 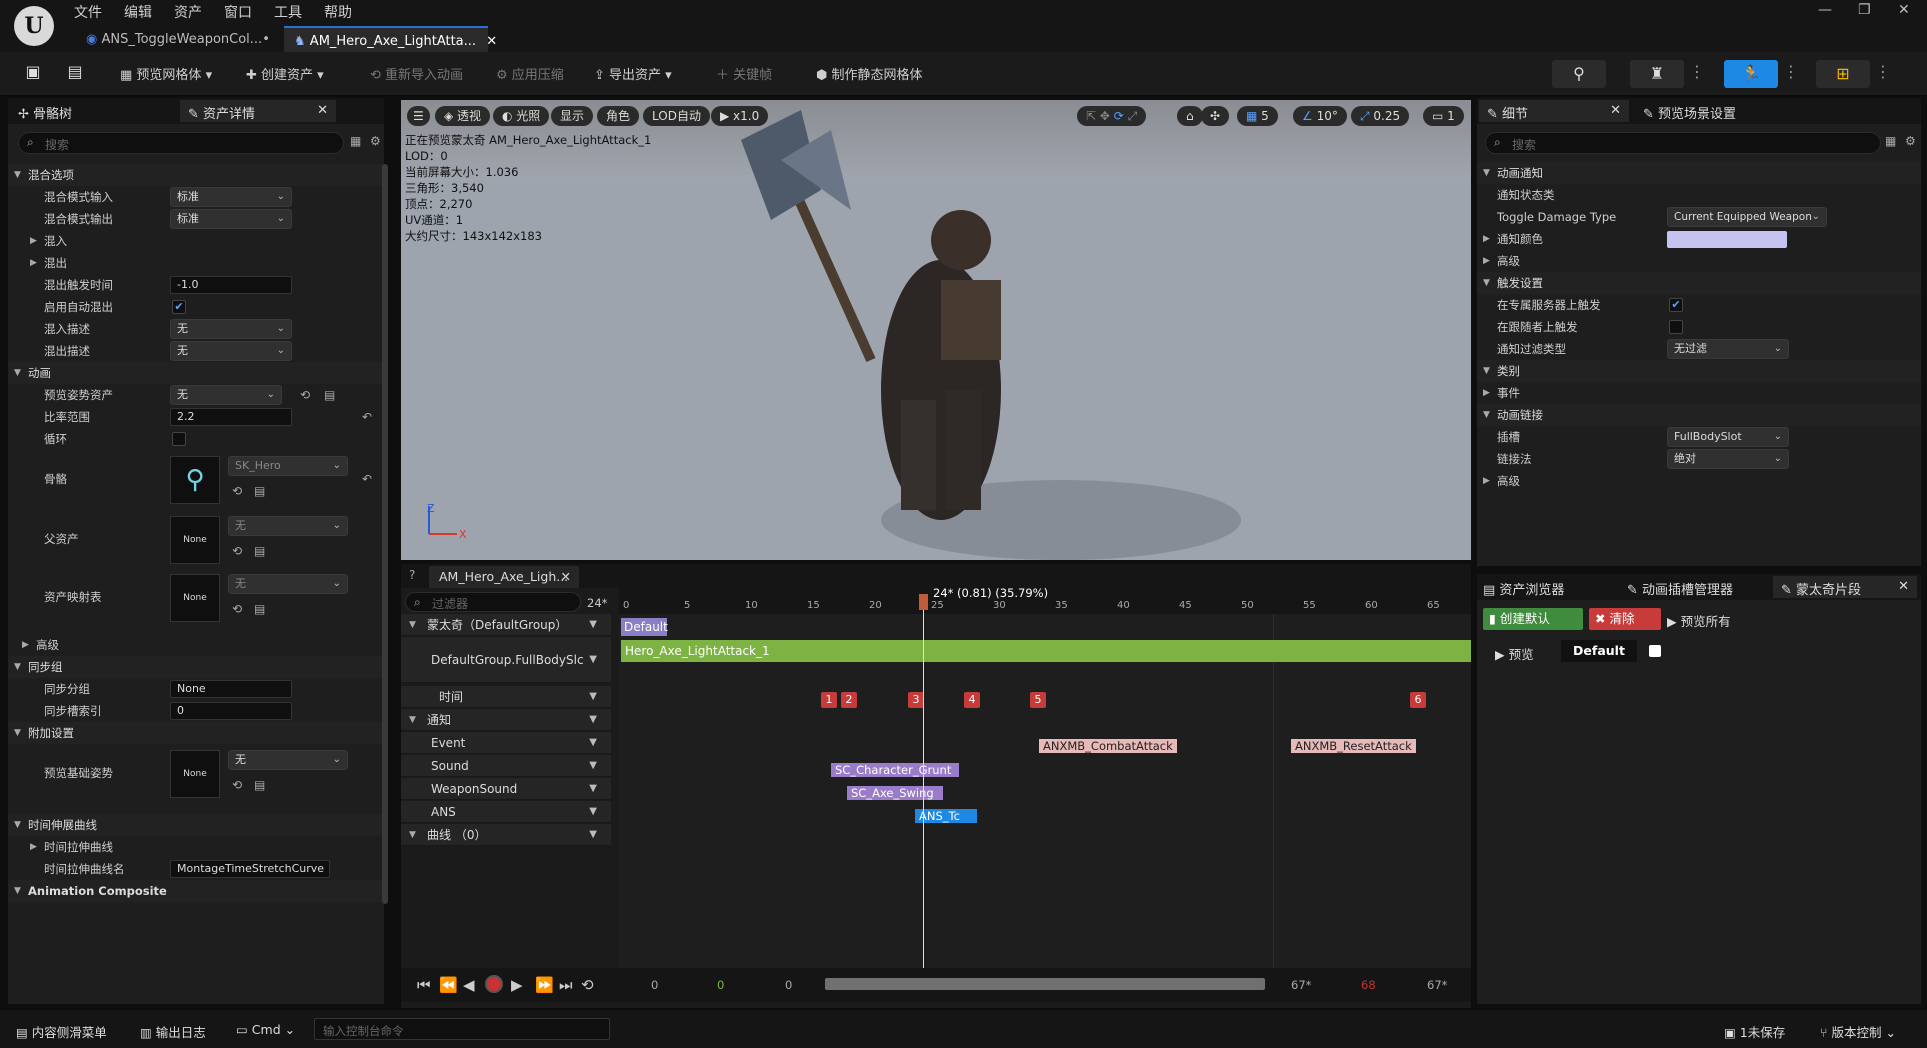 What do you see at coordinates (1727, 239) in the screenshot?
I see `notify-color-swatch` at bounding box center [1727, 239].